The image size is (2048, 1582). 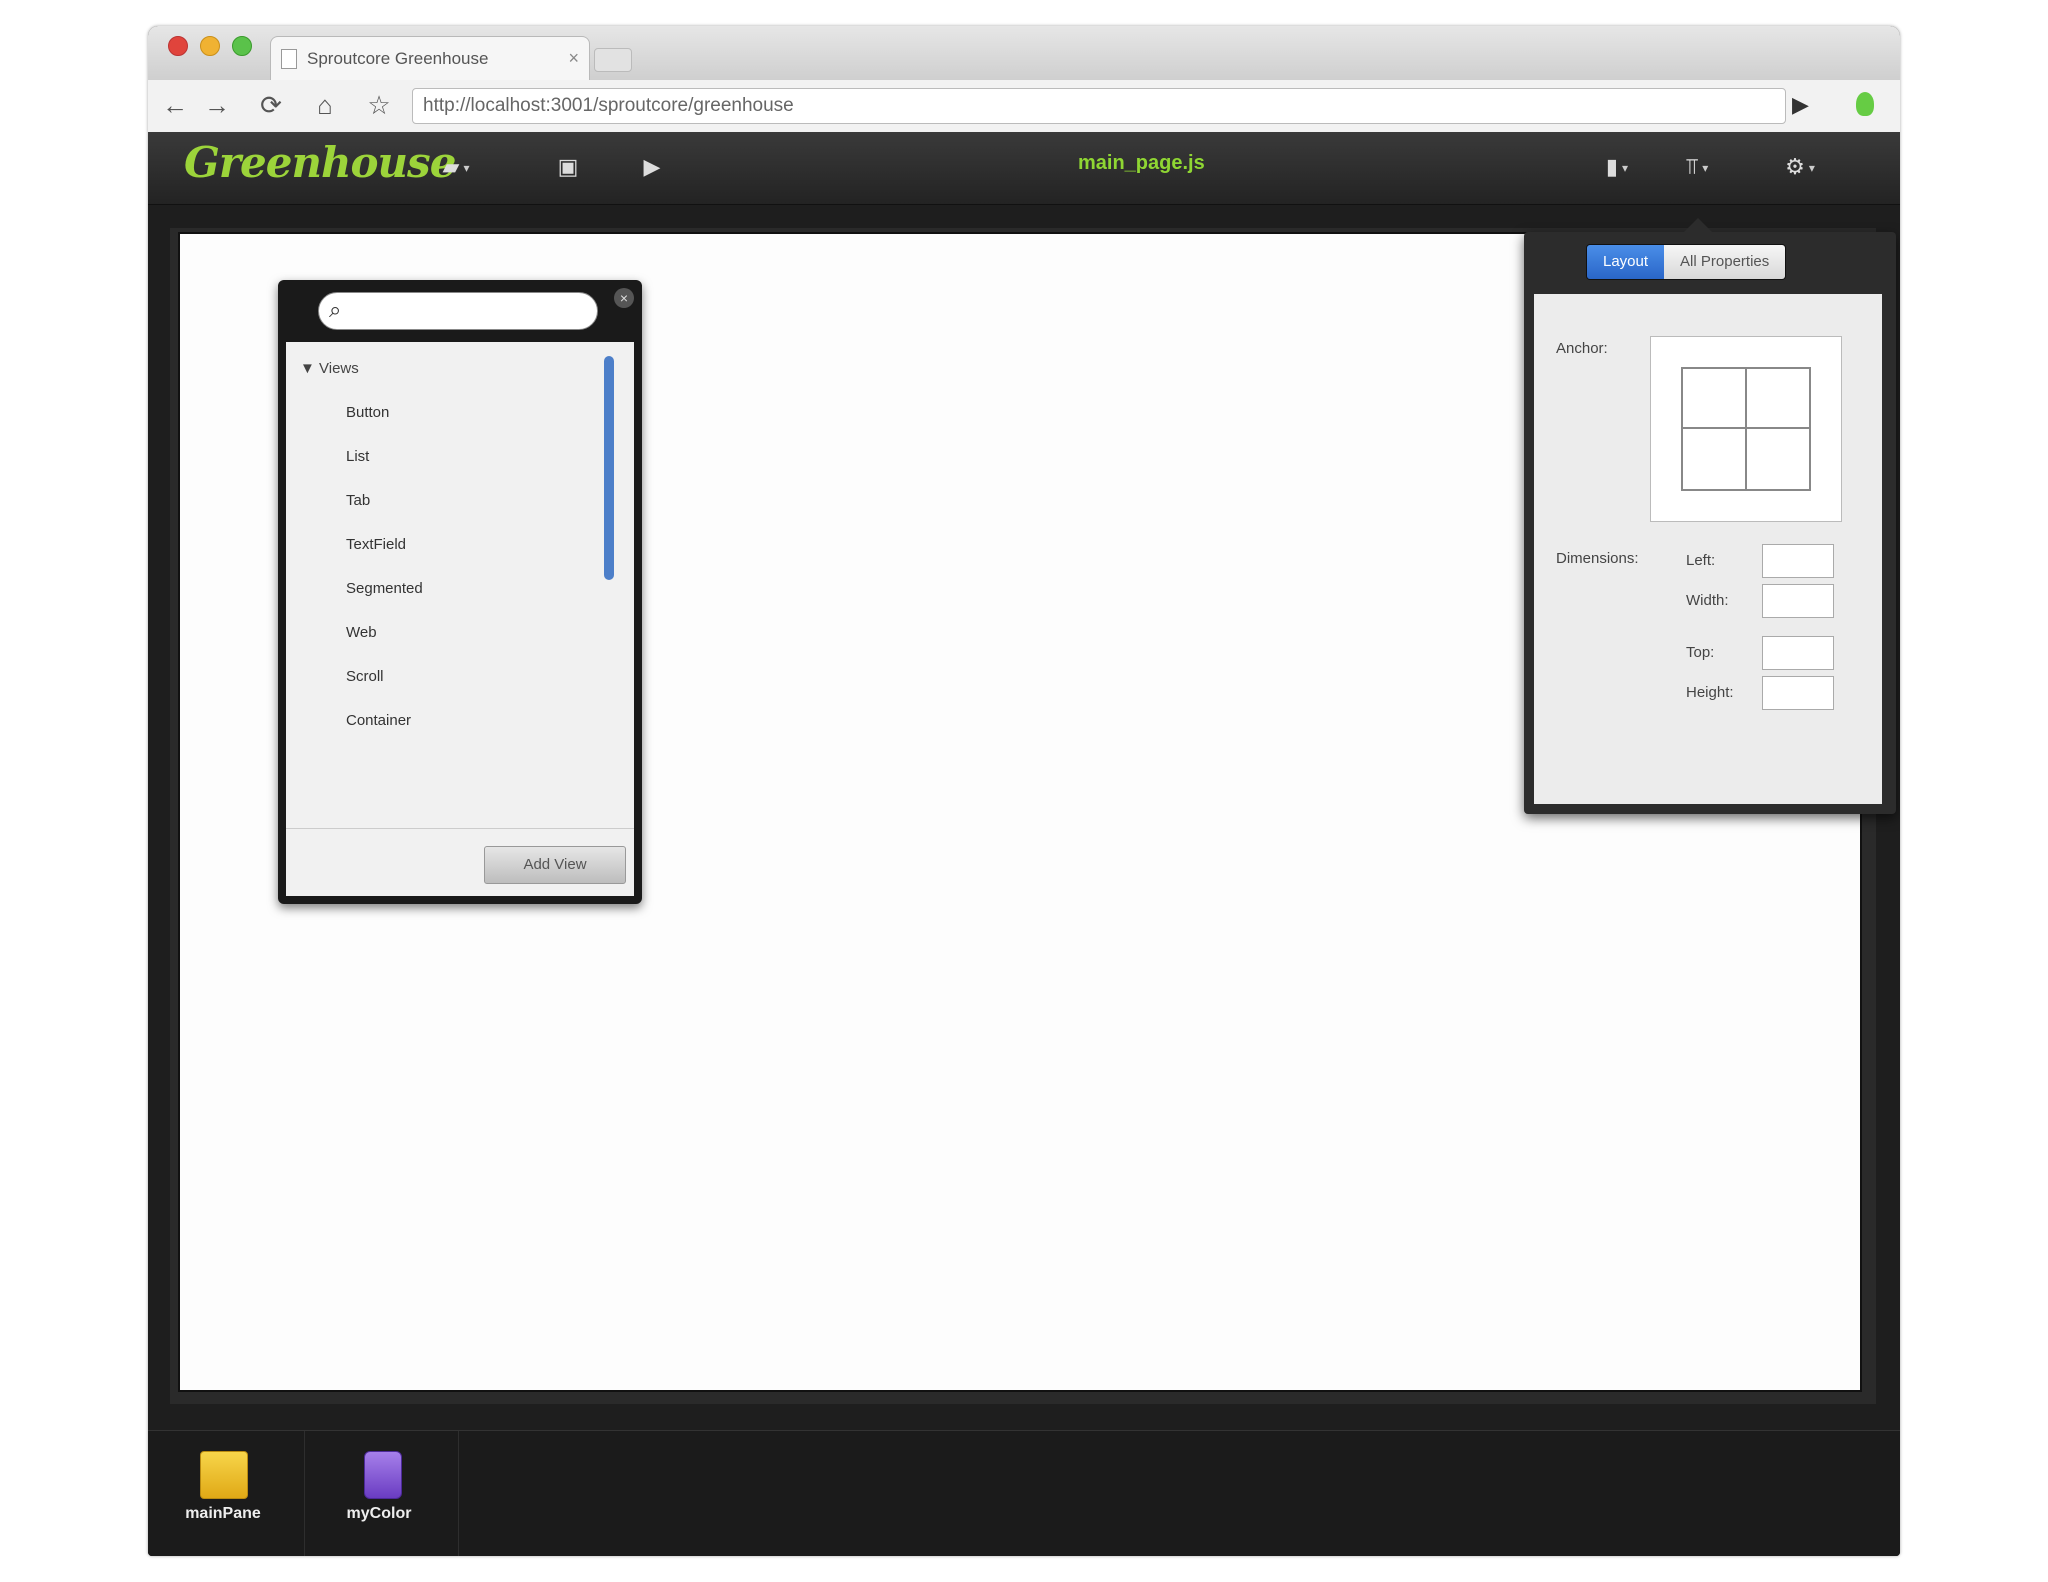 What do you see at coordinates (178, 46) in the screenshot?
I see `close-window-button` at bounding box center [178, 46].